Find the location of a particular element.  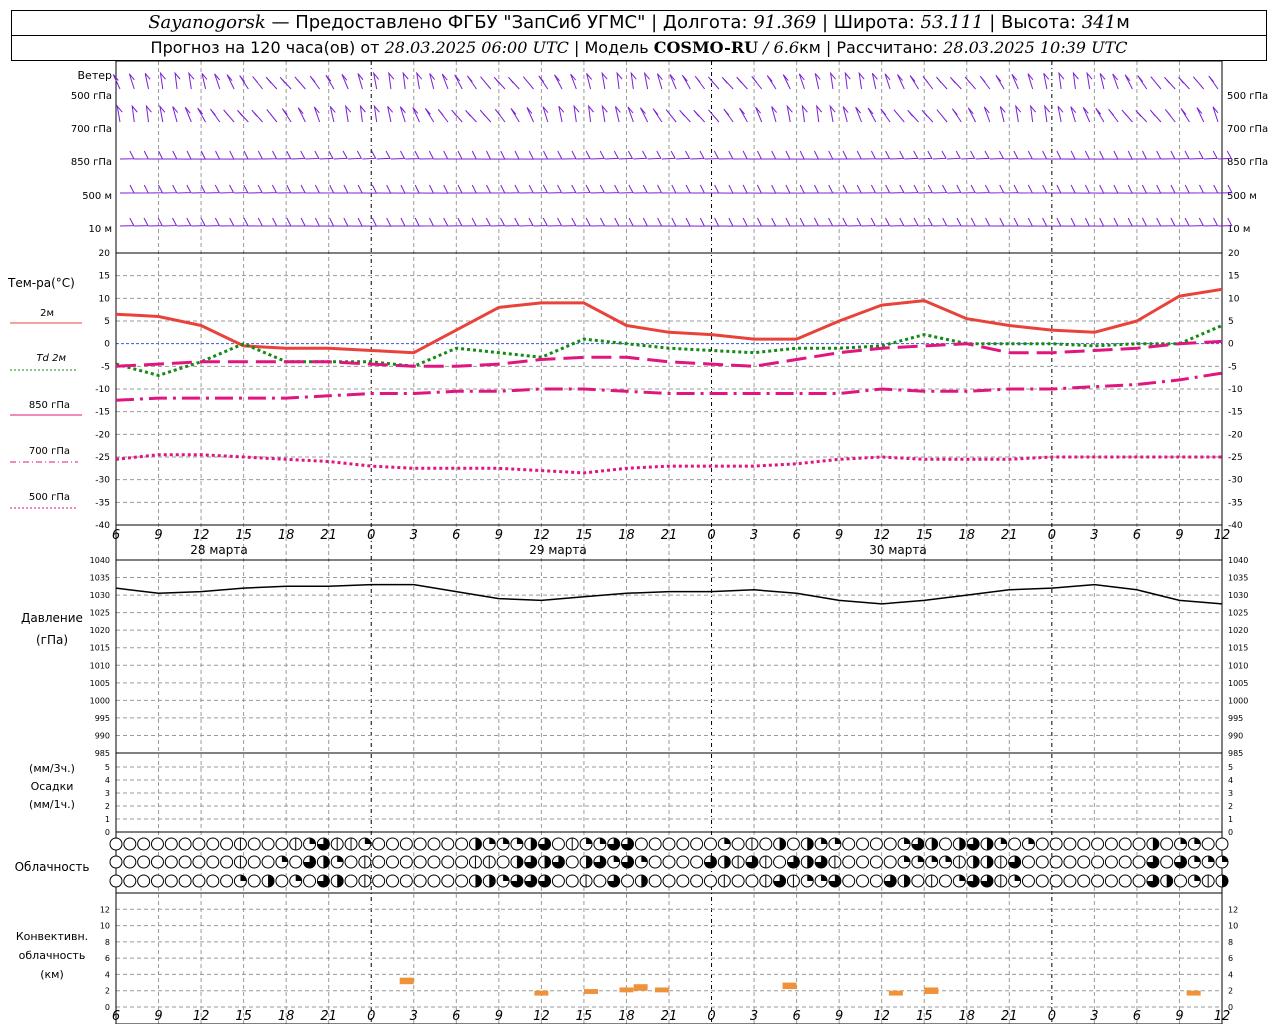

temp-tick-right-0: 20 is located at coordinates (1234, 254).